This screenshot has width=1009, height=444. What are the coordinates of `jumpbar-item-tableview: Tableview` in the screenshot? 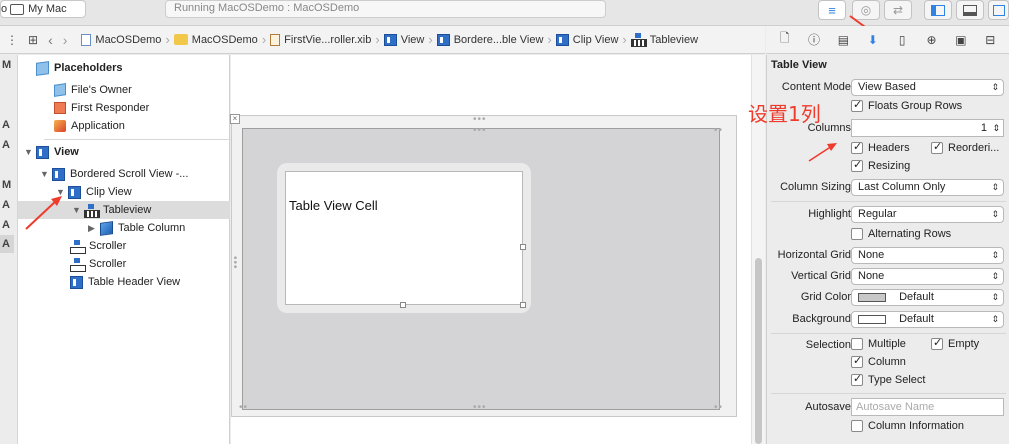 It's located at (664, 40).